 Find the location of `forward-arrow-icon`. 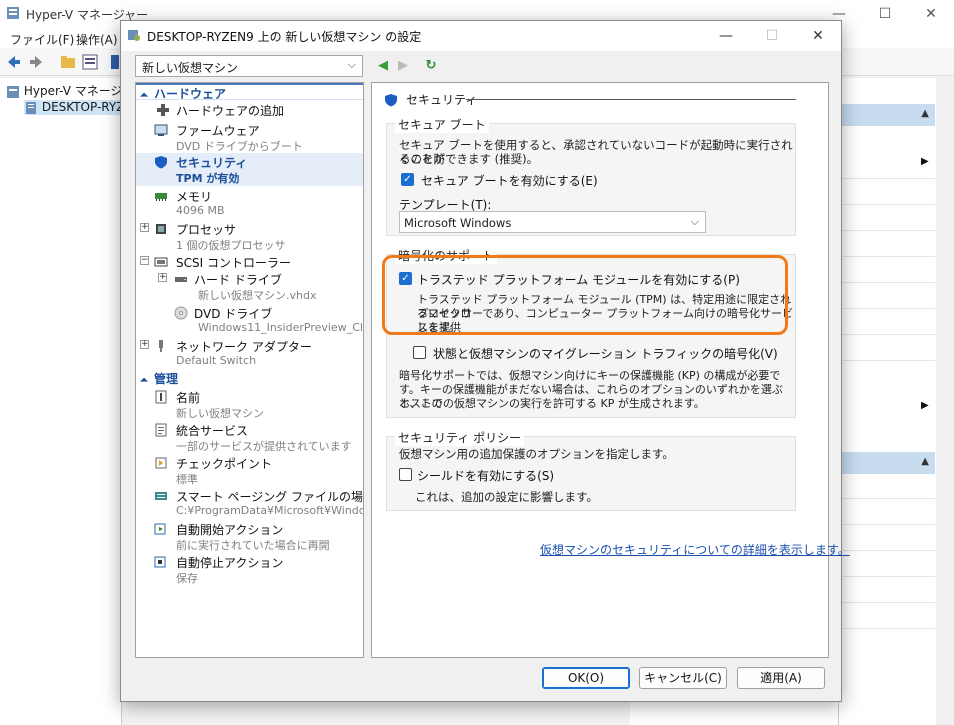

forward-arrow-icon is located at coordinates (36, 62).